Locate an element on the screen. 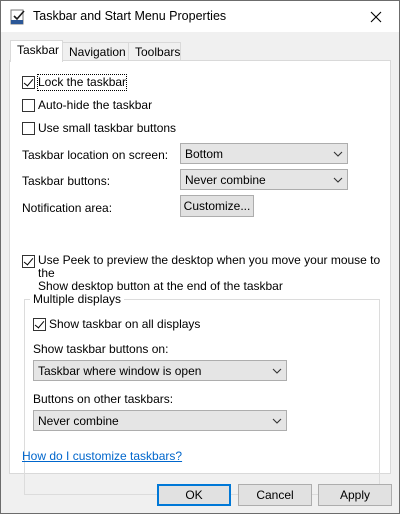 The width and height of the screenshot is (400, 514). help-link: How do I customize taskbars? is located at coordinates (102, 456).